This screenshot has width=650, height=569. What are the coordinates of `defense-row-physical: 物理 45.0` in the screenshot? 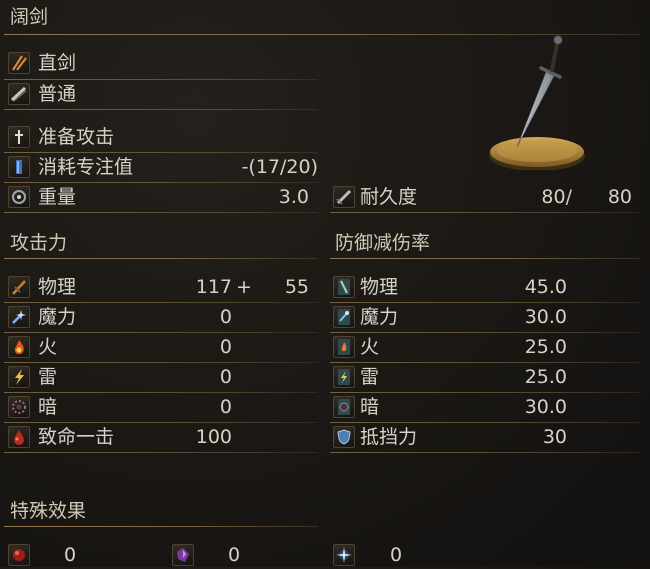 It's located at (485, 287).